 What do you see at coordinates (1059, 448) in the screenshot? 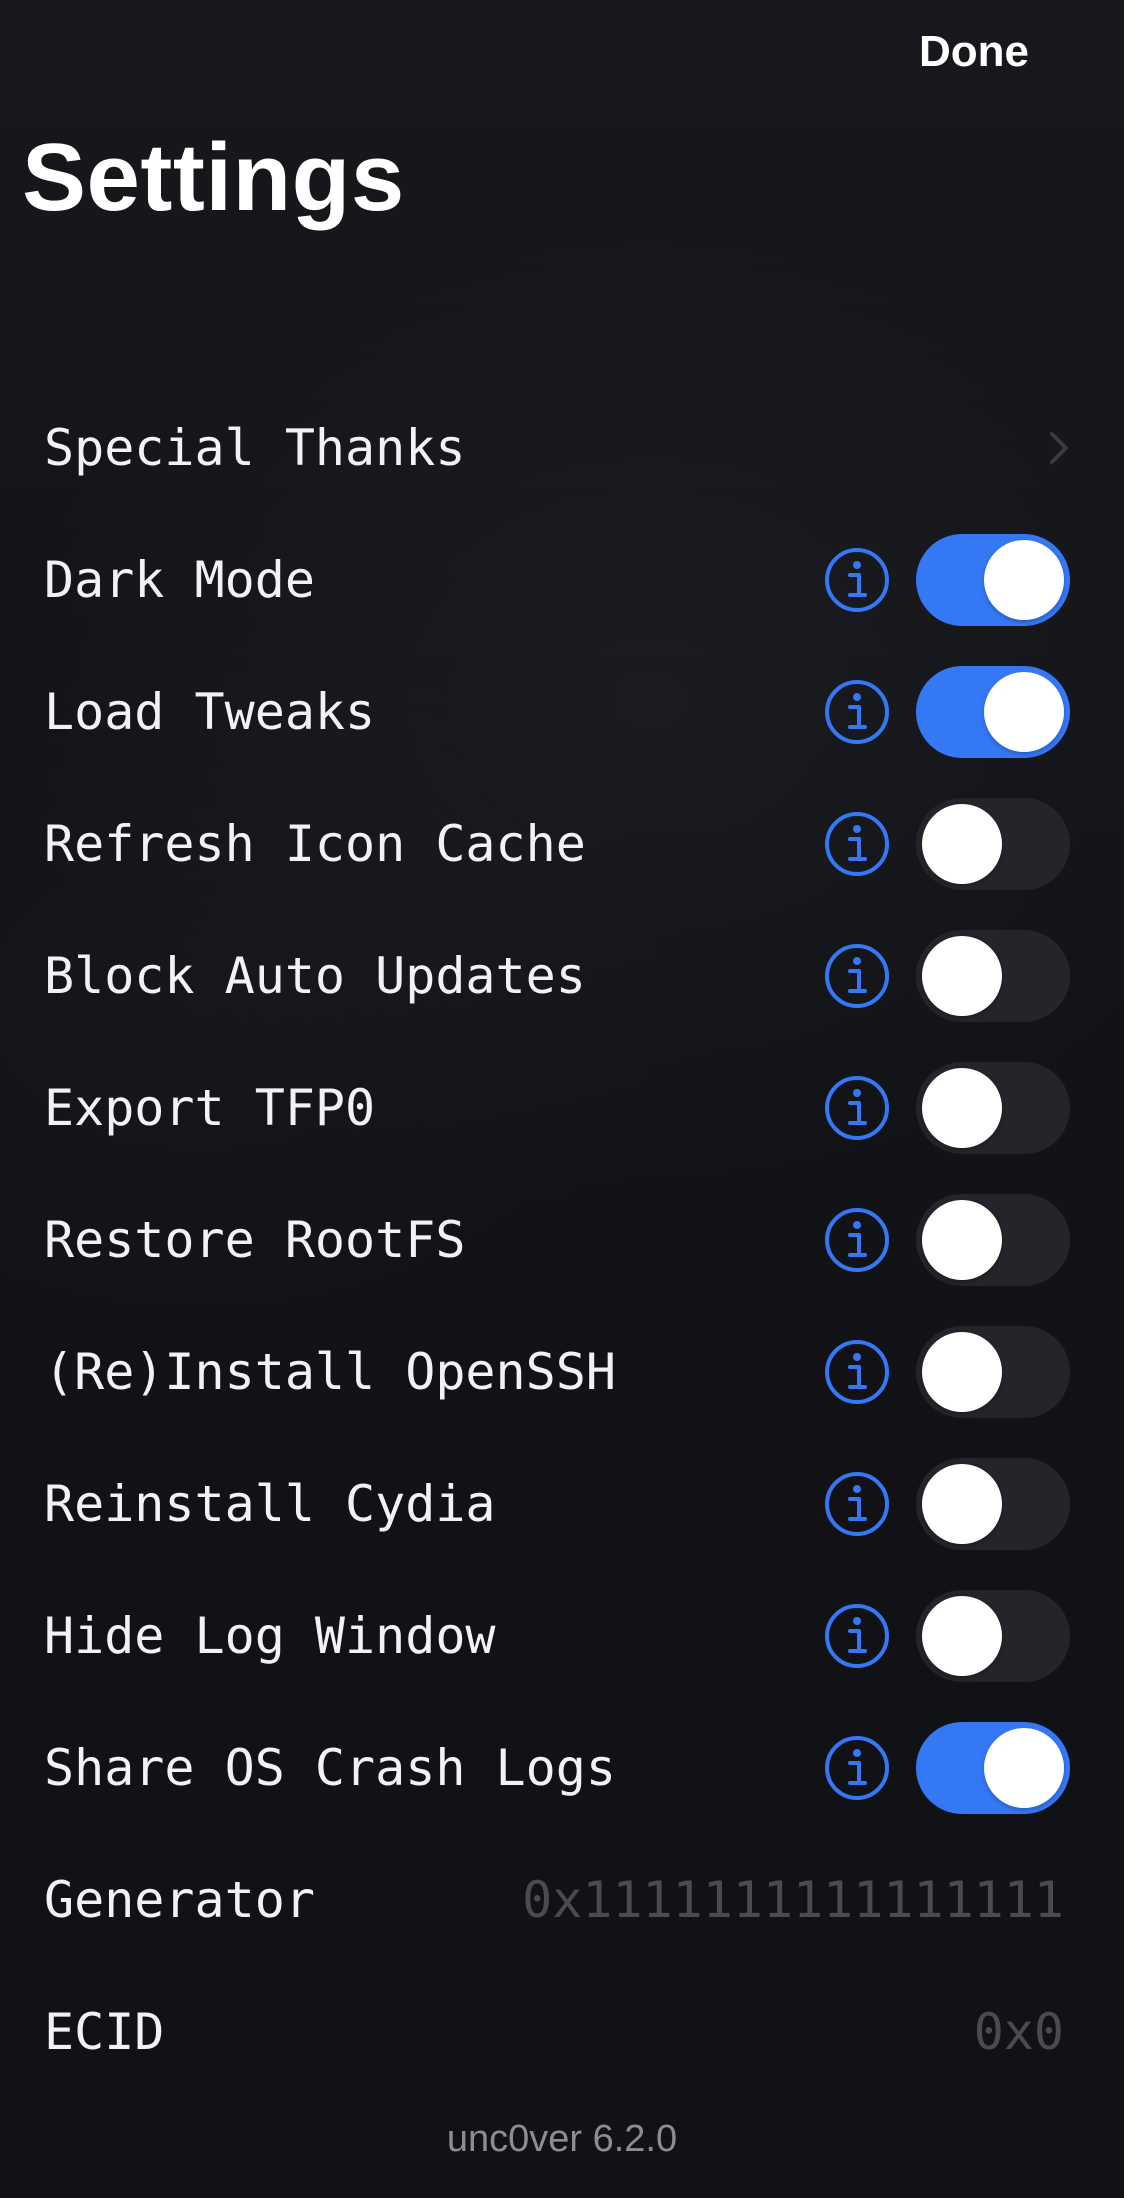
I see `chevron-right-icon` at bounding box center [1059, 448].